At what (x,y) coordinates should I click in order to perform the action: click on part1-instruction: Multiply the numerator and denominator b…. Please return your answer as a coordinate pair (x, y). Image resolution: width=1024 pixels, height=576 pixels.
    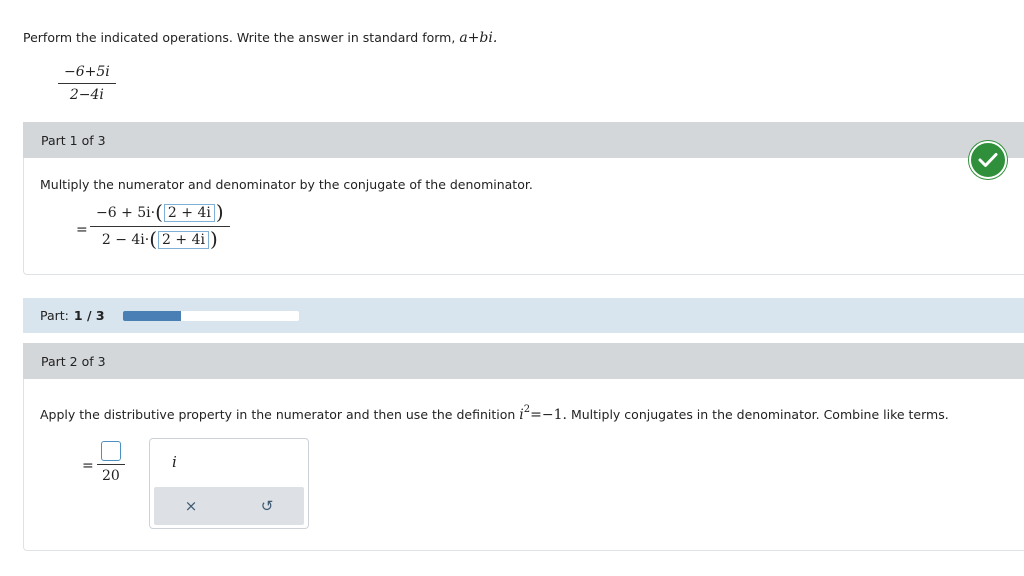
    Looking at the image, I should click on (286, 184).